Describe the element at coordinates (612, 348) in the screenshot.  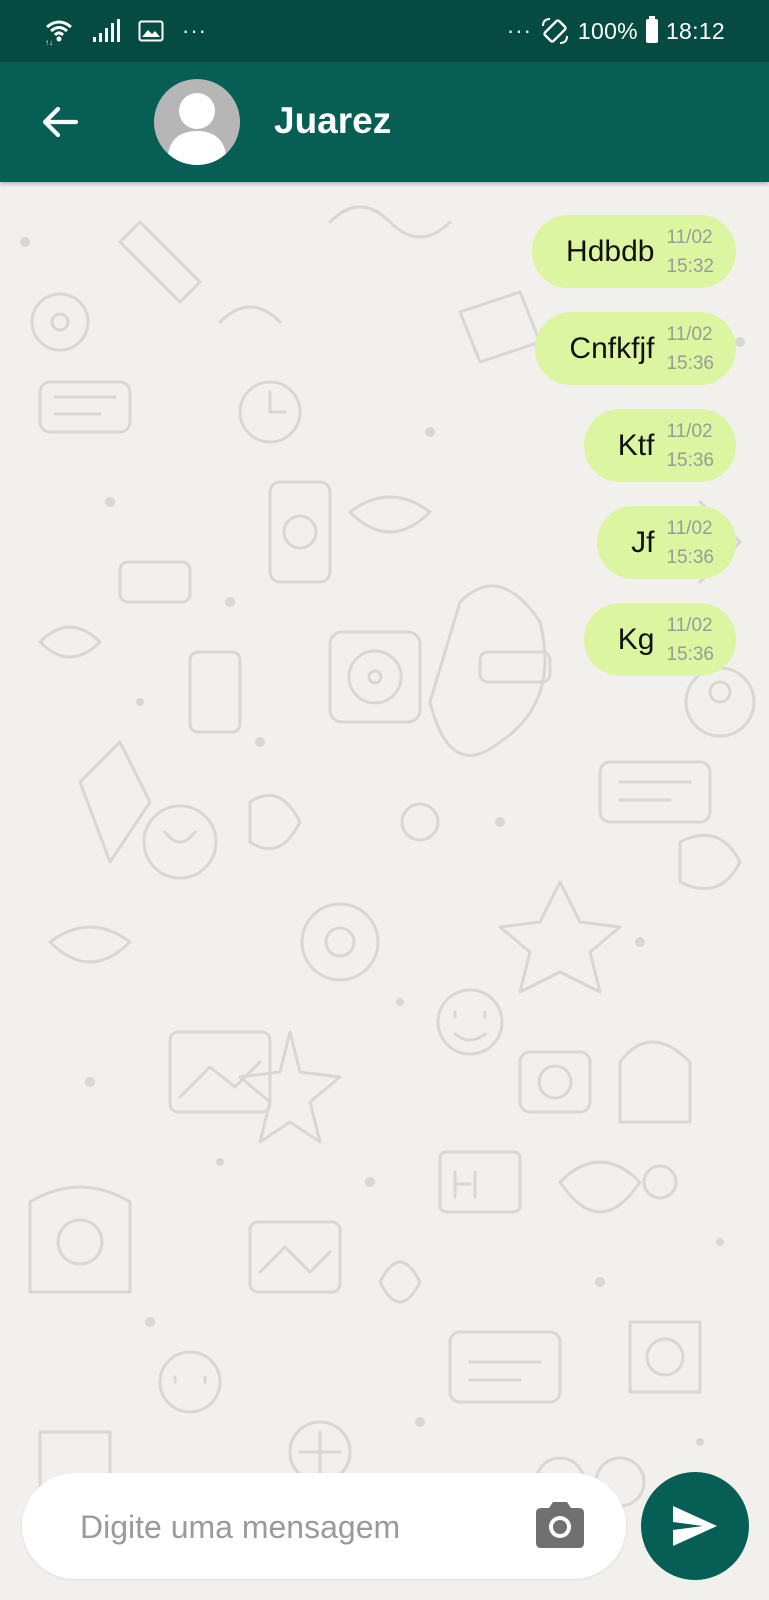
I see `message-text: Cnfkfjf` at that location.